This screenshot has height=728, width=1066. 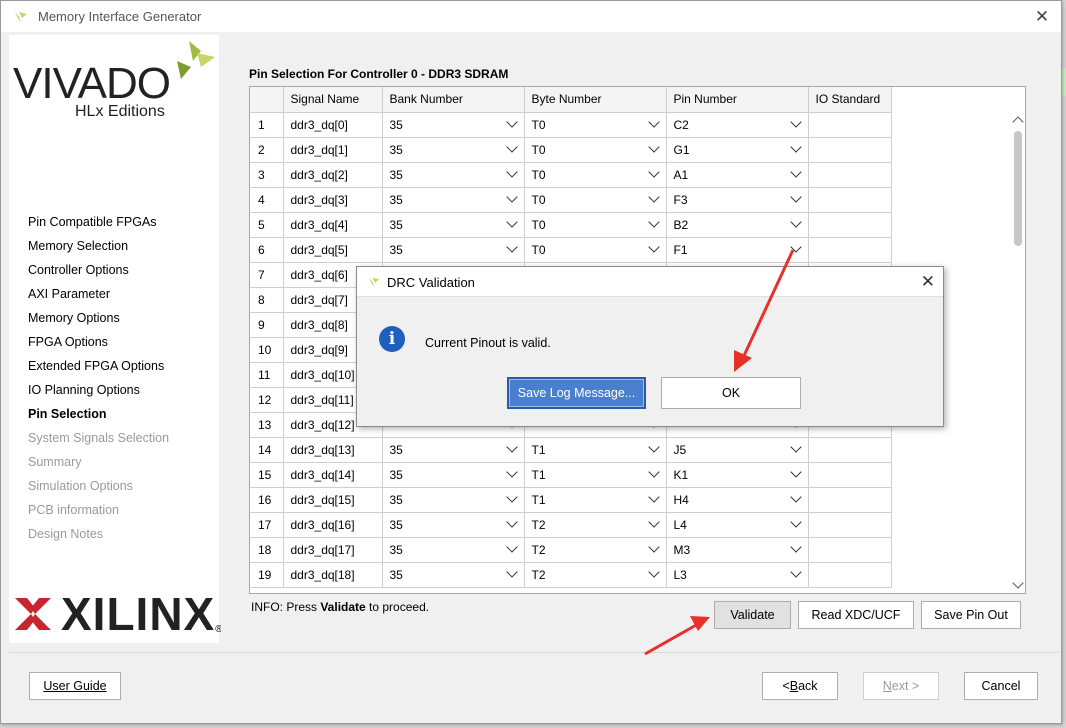 I want to click on pin-select: A1, so click(x=737, y=175).